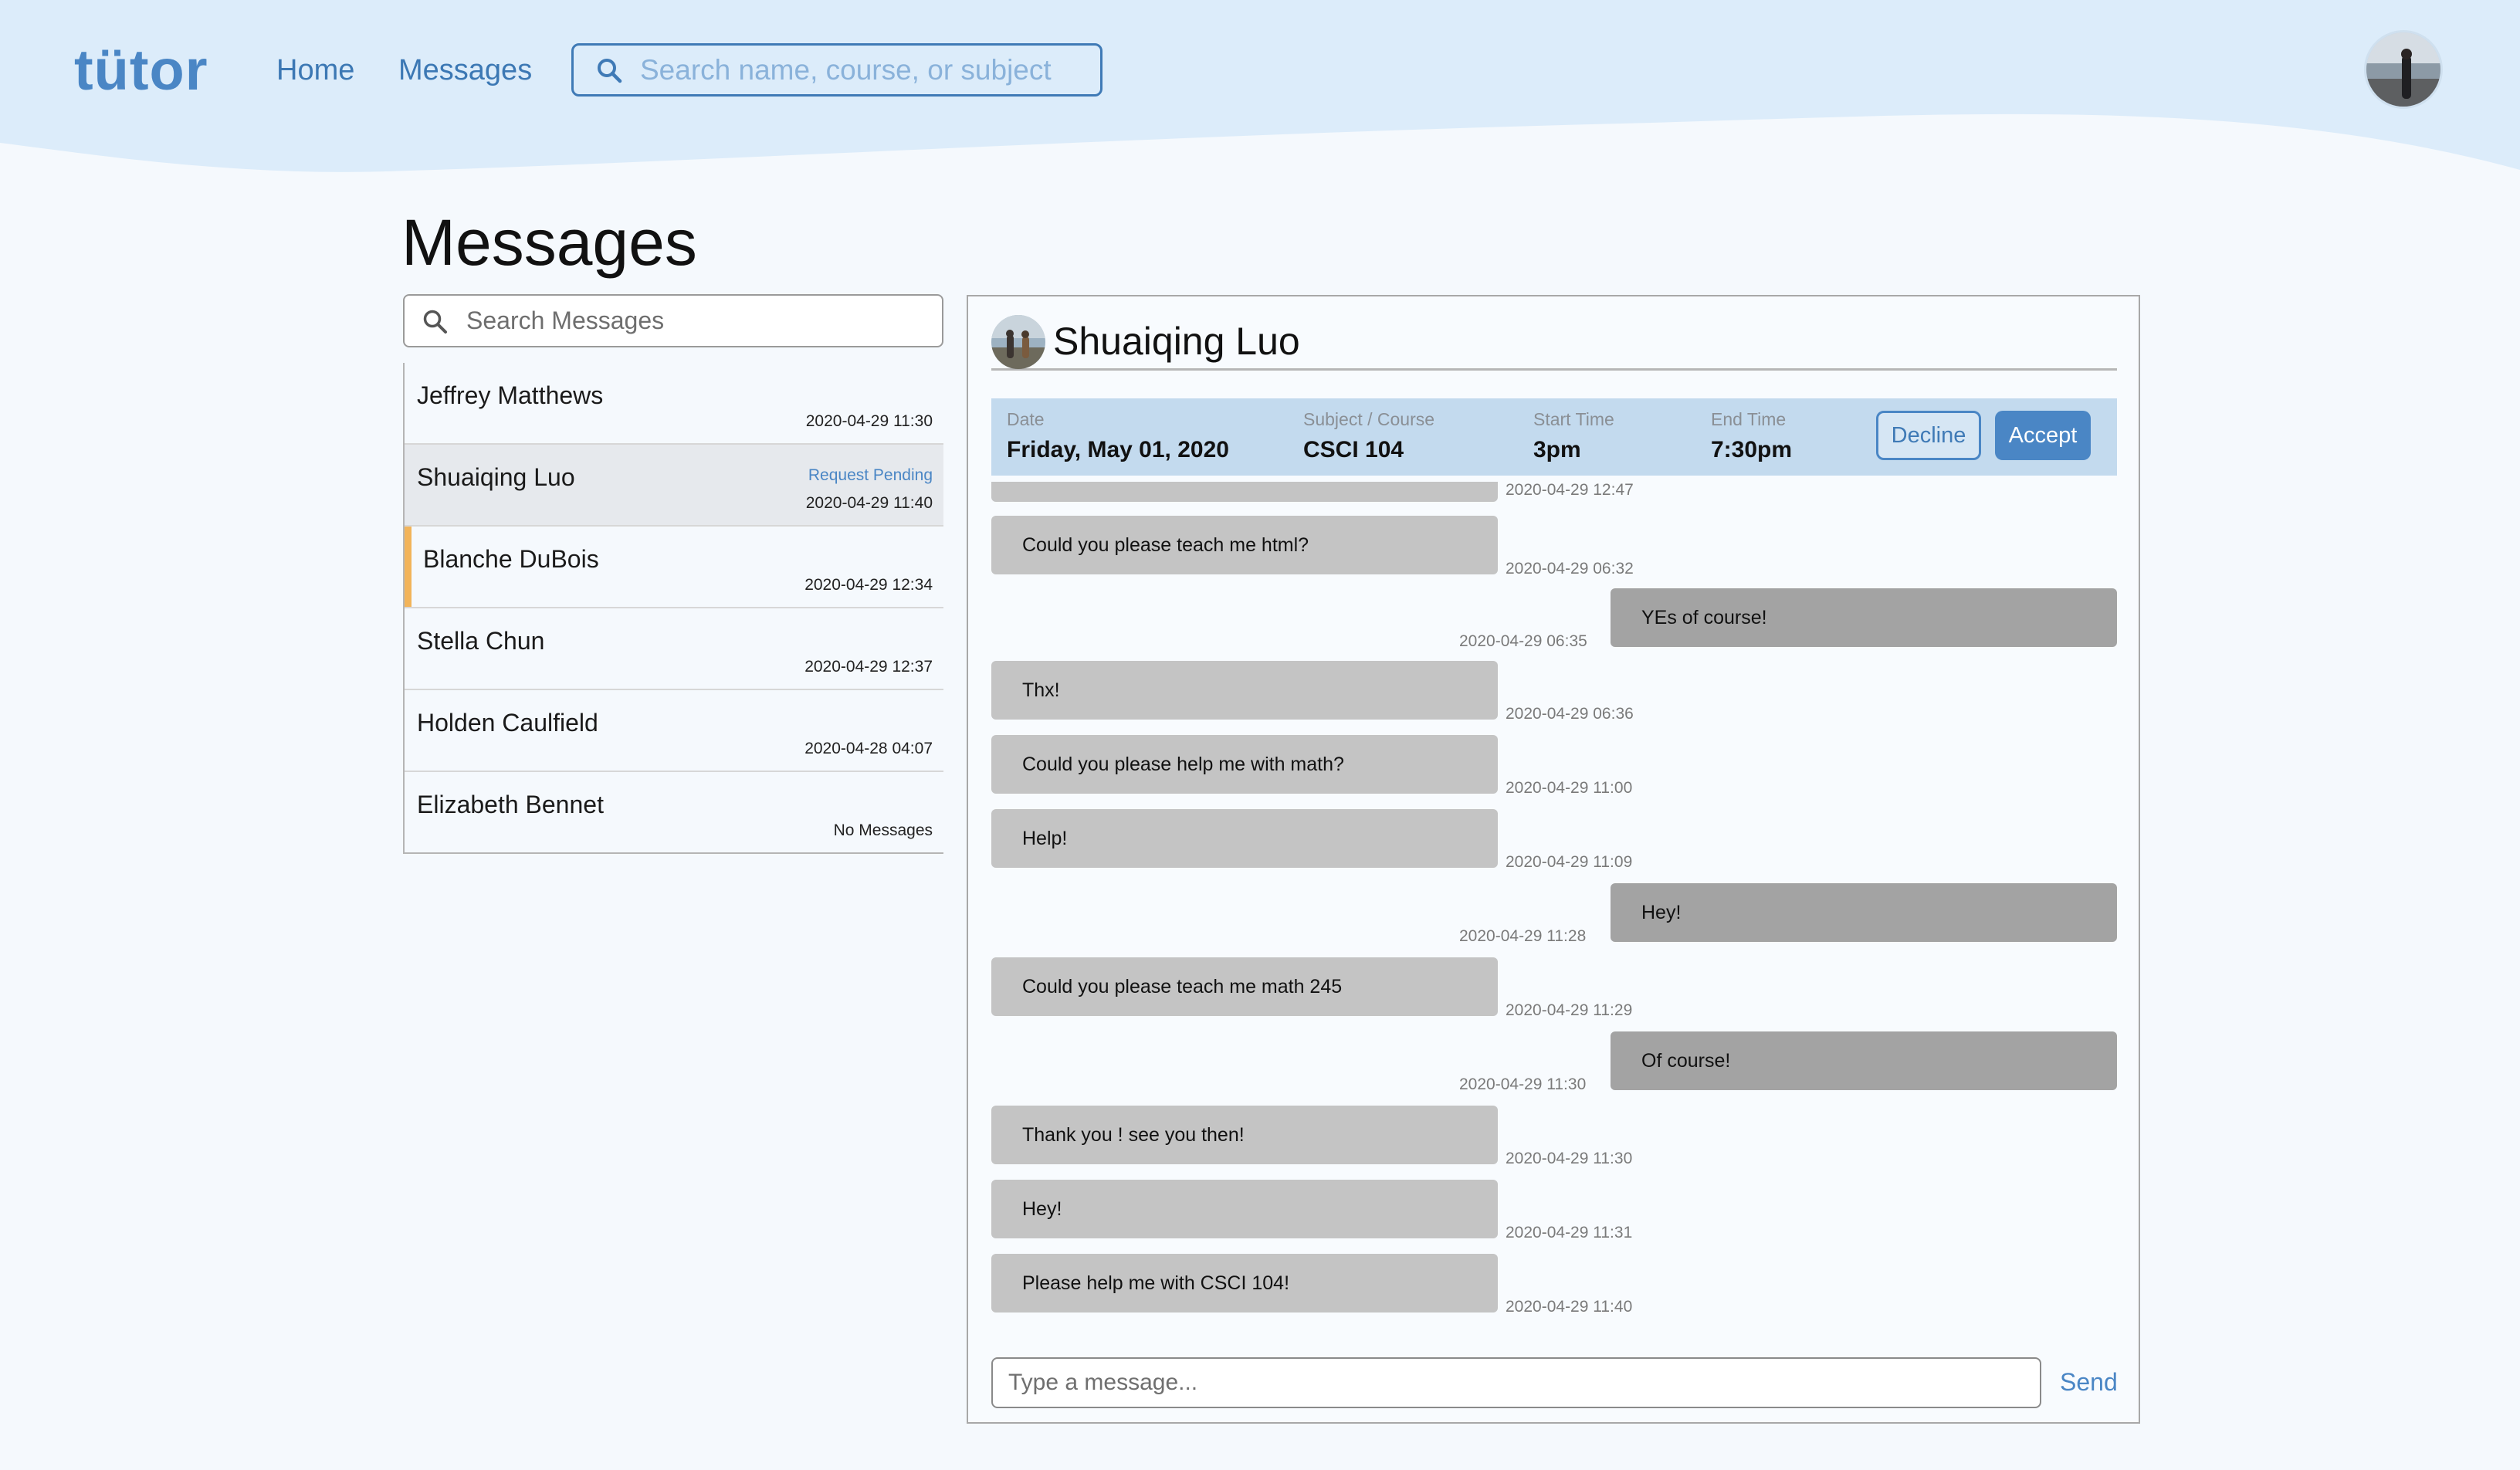  Describe the element at coordinates (496, 477) in the screenshot. I see `conversation-name: Shuaiqing Luo` at that location.